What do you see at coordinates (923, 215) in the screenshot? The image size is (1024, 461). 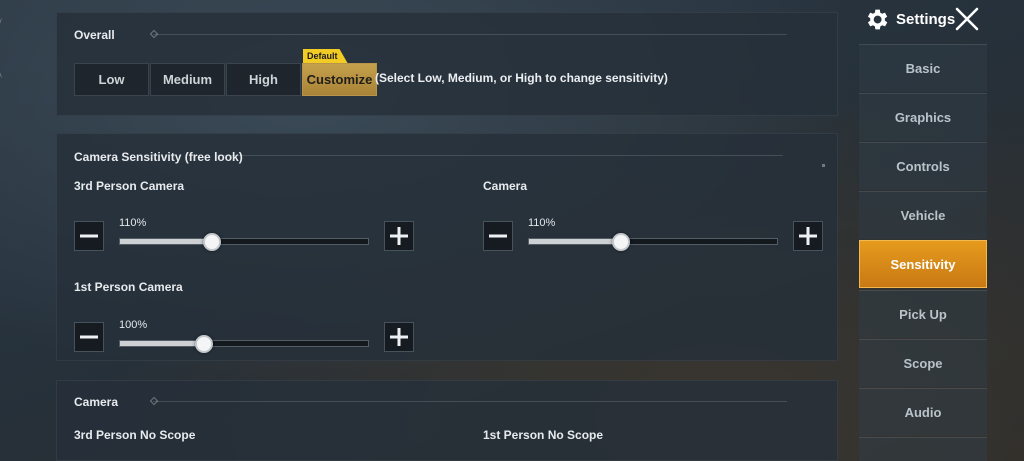 I see `sidebar-item-vehicle: Vehicle` at bounding box center [923, 215].